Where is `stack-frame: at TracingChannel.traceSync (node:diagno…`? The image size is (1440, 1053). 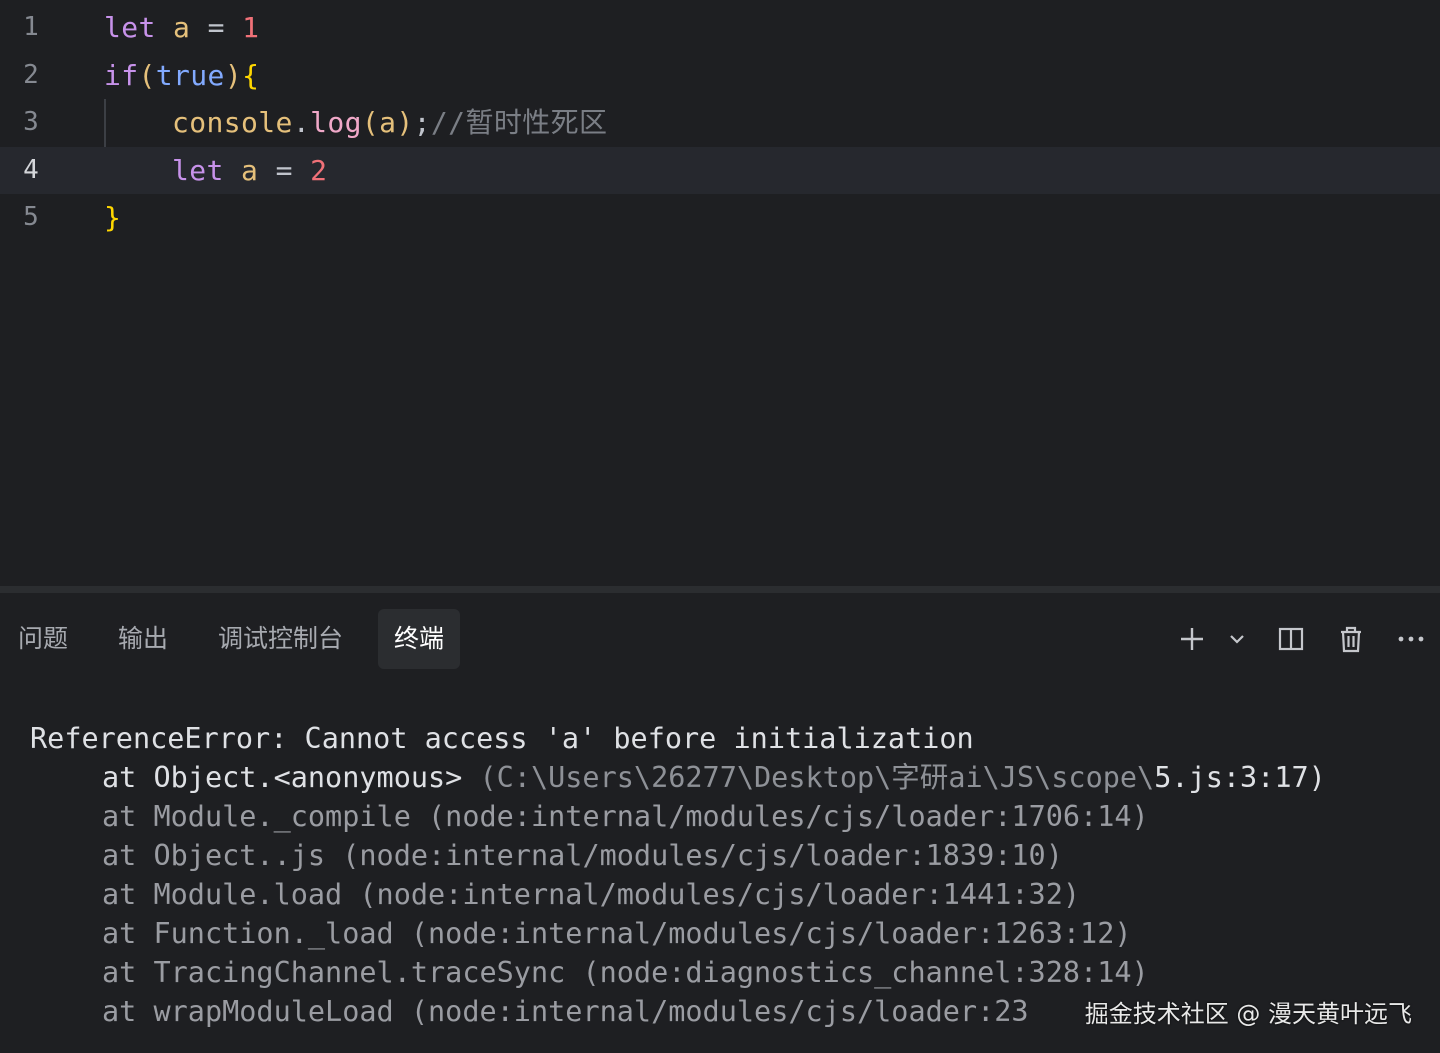 stack-frame: at TracingChannel.traceSync (node:diagno… is located at coordinates (730, 972).